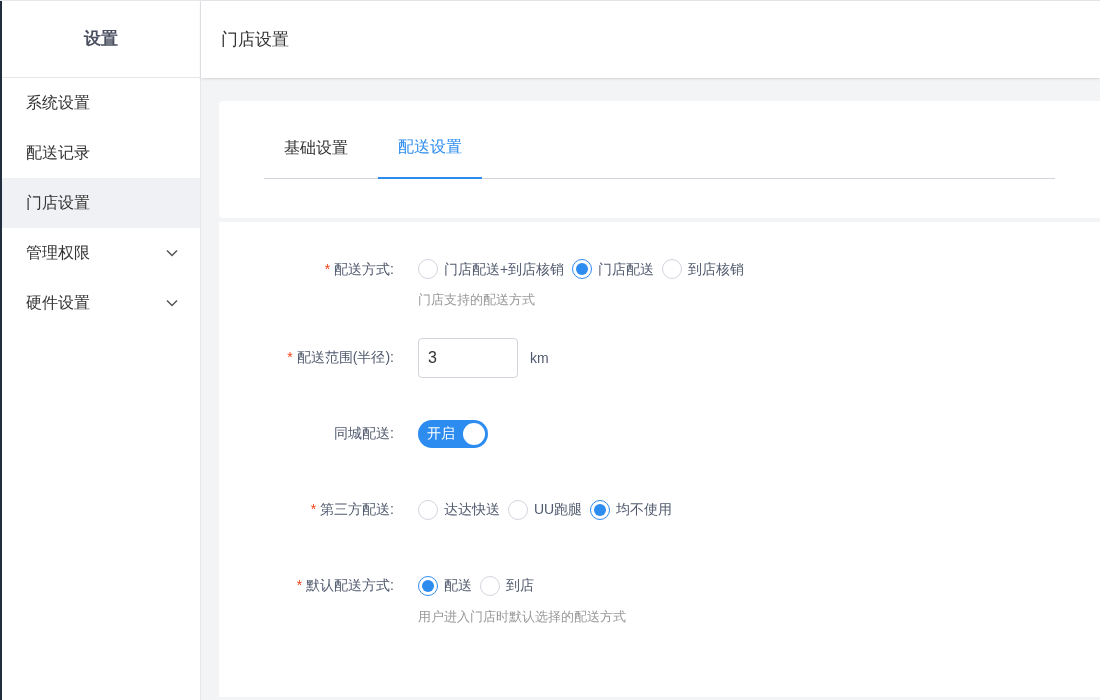 This screenshot has height=700, width=1100. I want to click on page-title: 门店设置, so click(255, 39).